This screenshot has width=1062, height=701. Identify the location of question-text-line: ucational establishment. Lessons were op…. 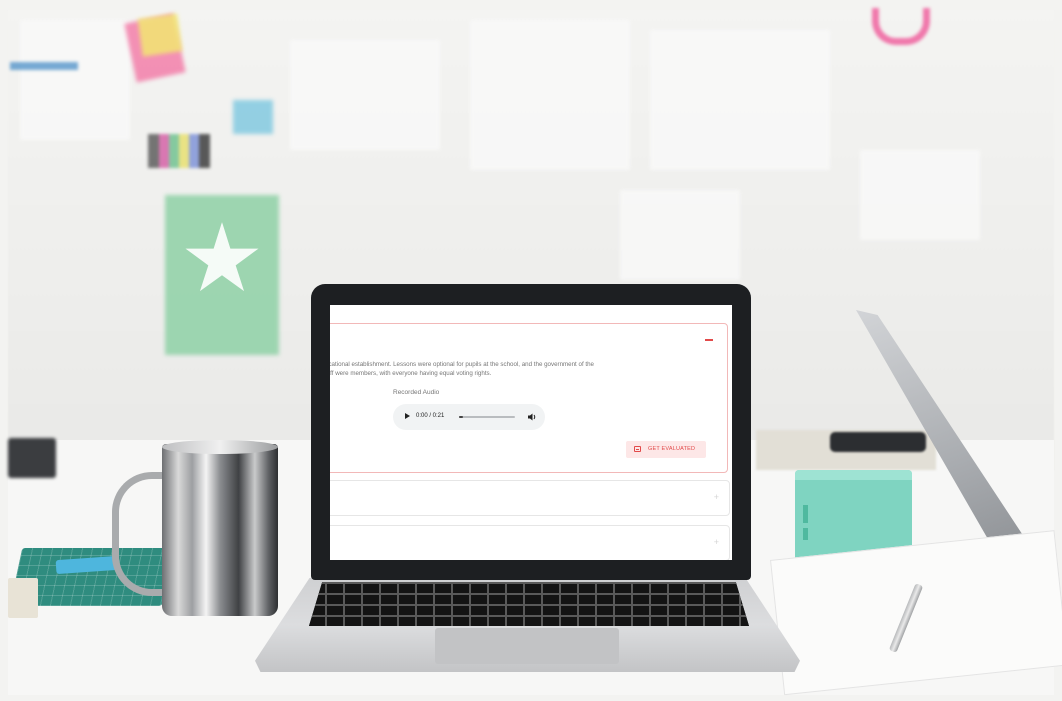
(462, 364).